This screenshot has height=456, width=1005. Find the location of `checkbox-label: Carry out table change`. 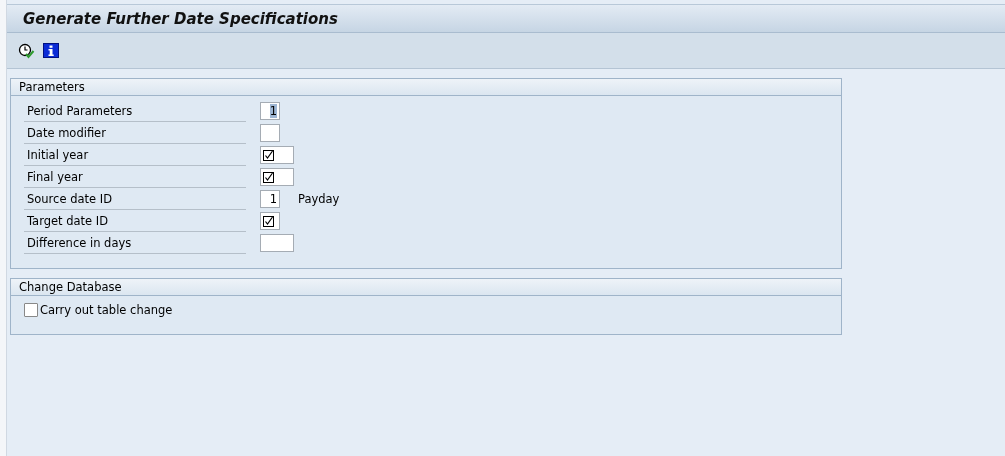

checkbox-label: Carry out table change is located at coordinates (106, 310).